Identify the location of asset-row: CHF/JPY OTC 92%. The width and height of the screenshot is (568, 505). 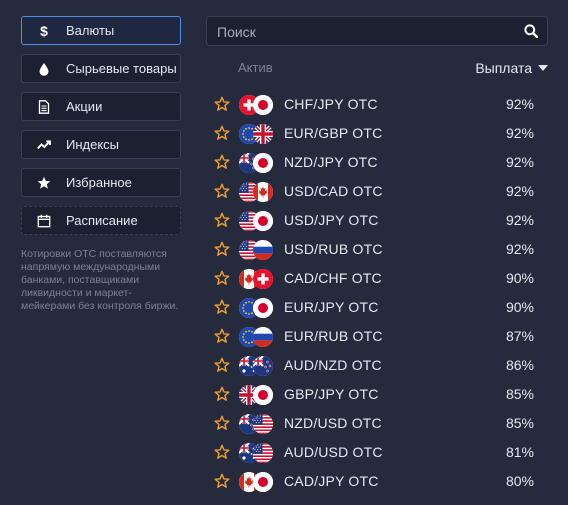
(374, 103).